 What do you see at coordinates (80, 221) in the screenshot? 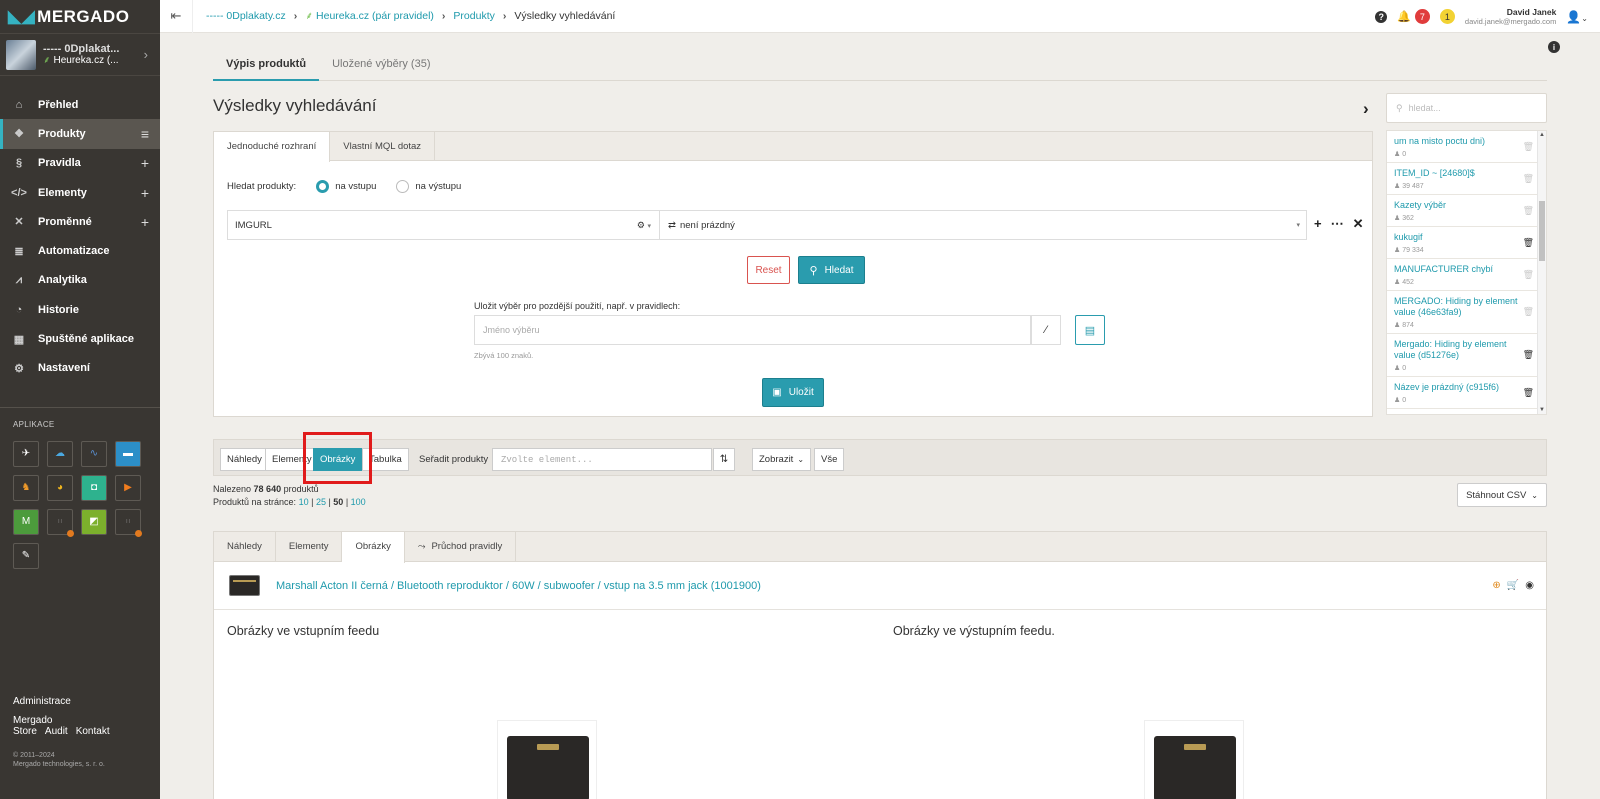
I see `sidebar-item-proměnné: ✕ Proměnné +` at bounding box center [80, 221].